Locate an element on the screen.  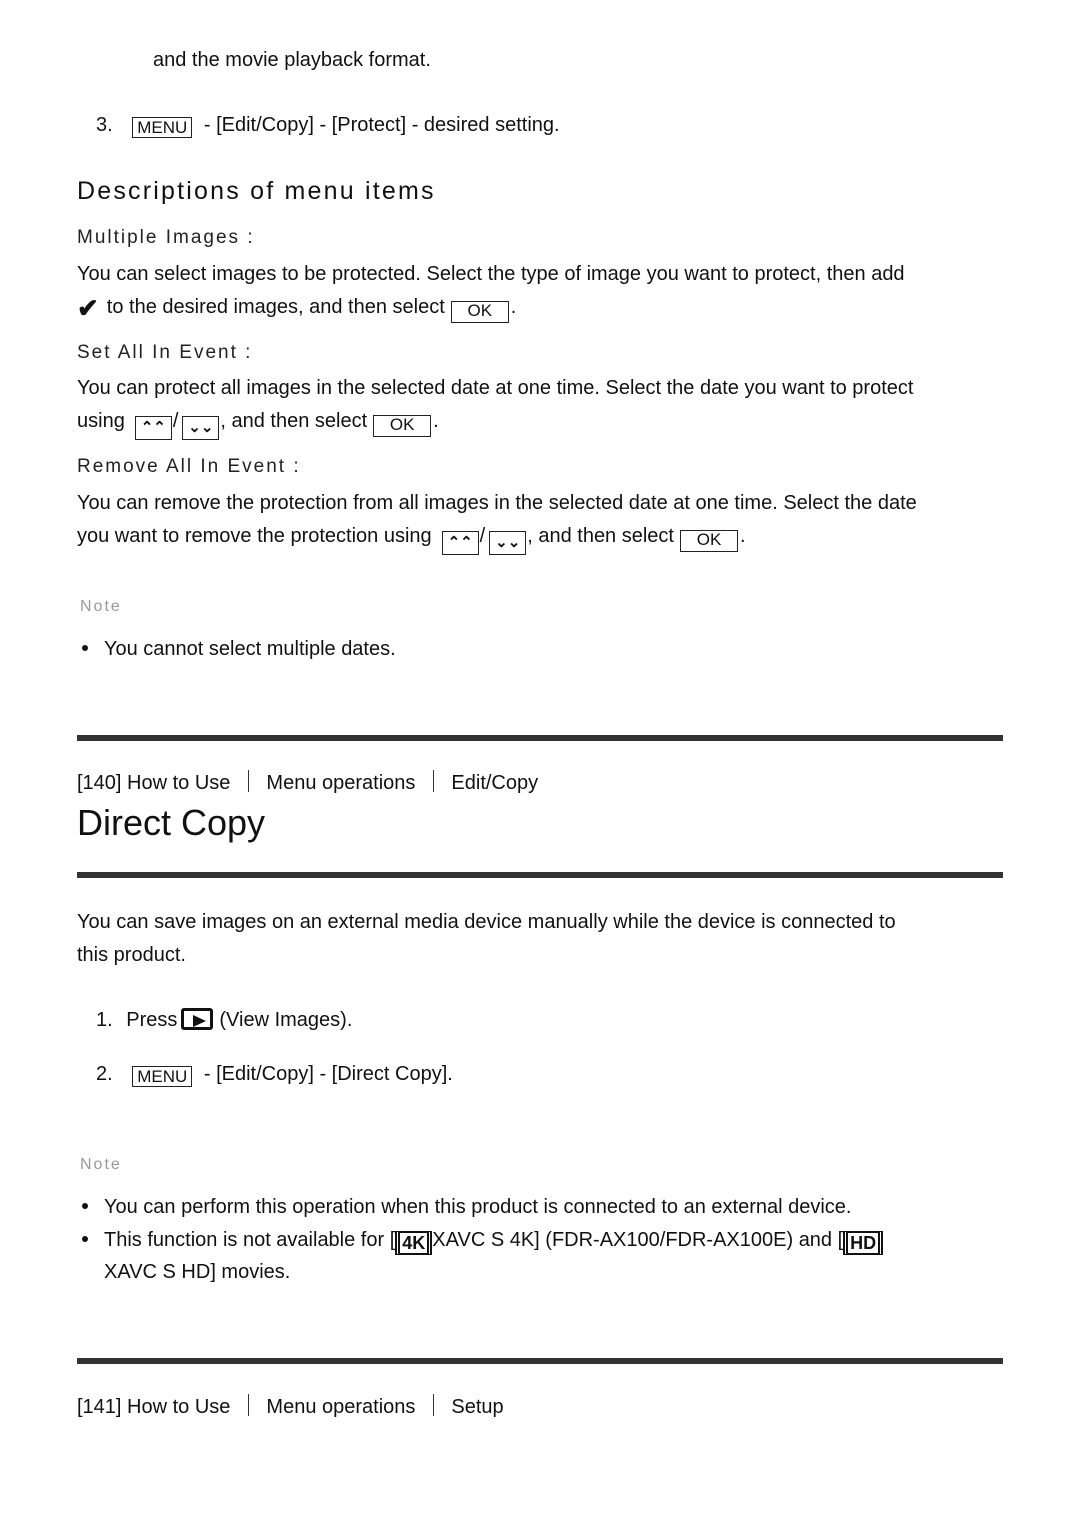
step-1: 1. Press (View Images). is located at coordinates (224, 1019).